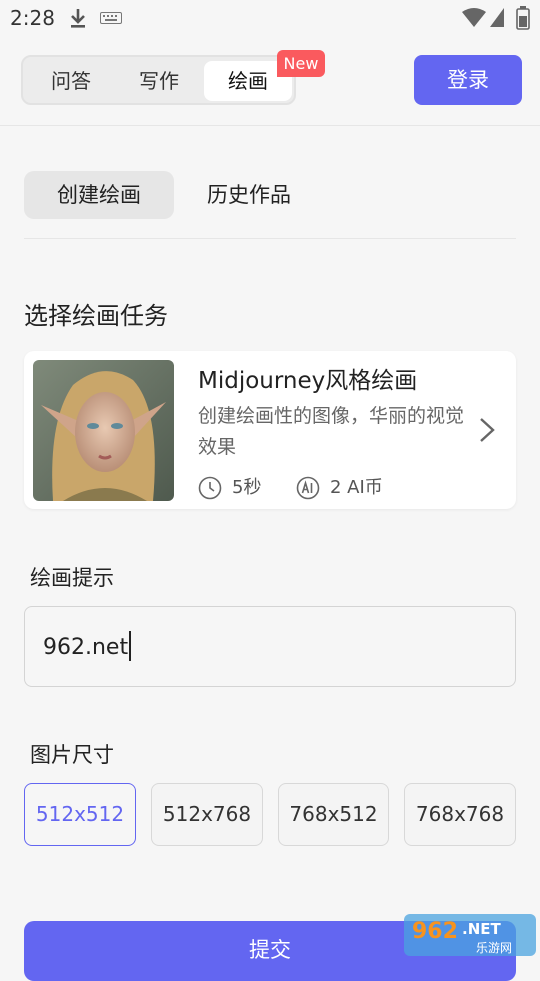  I want to click on task-section-title: 选择绘画任务, so click(96, 316).